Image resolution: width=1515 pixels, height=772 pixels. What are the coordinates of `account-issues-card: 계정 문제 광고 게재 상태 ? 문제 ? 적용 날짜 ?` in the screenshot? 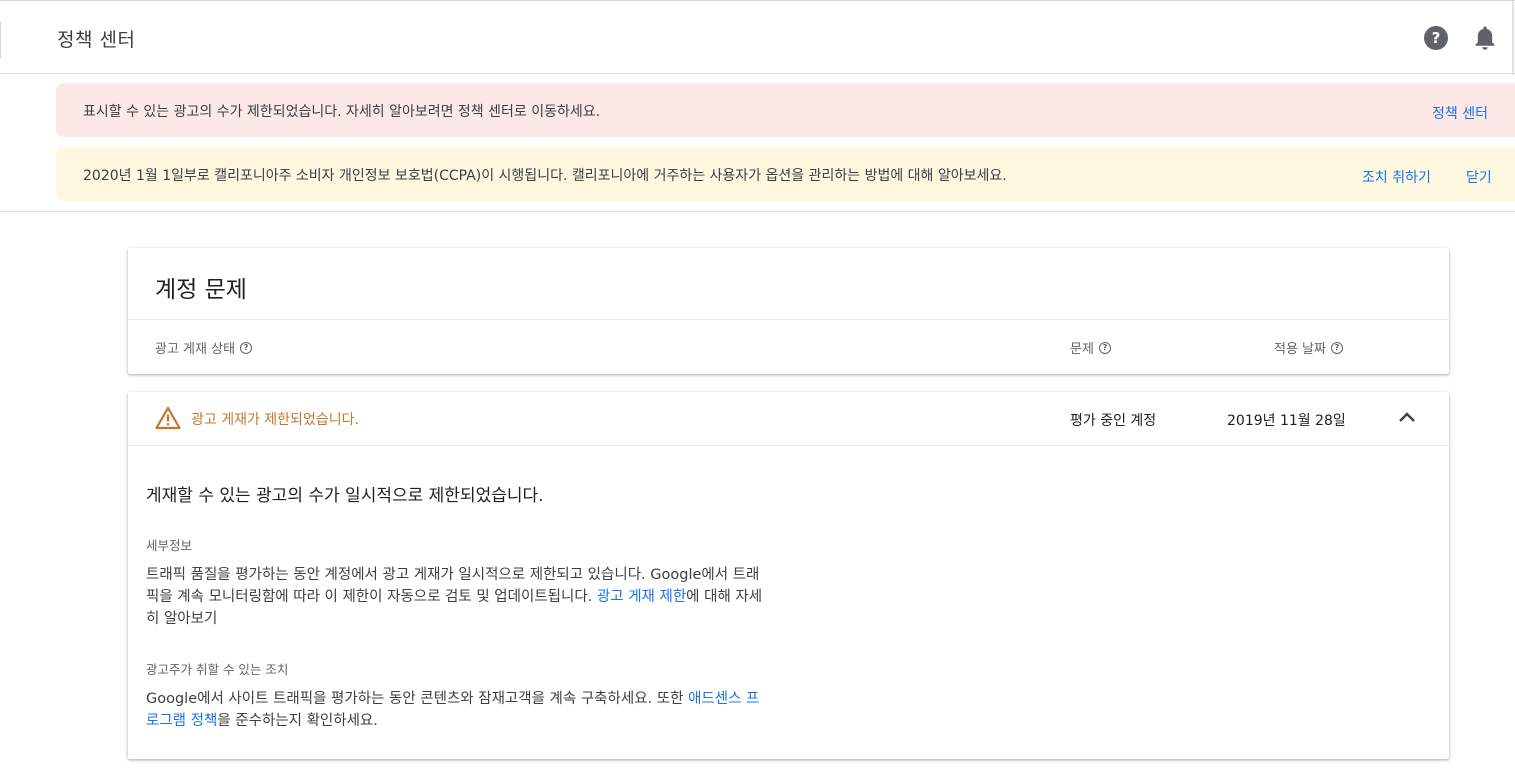 It's located at (788, 311).